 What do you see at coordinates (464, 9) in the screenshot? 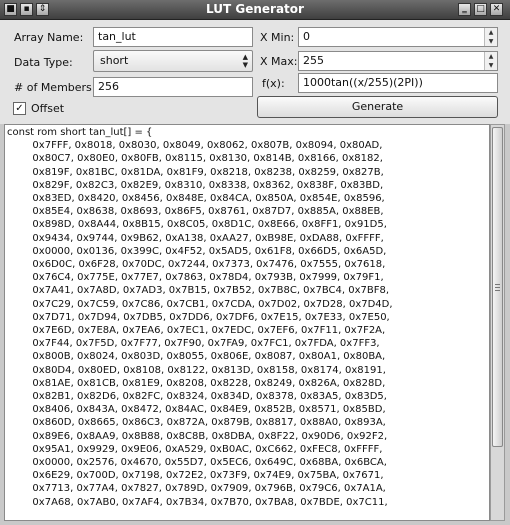
I see `minimize-button-icon: ‗` at bounding box center [464, 9].